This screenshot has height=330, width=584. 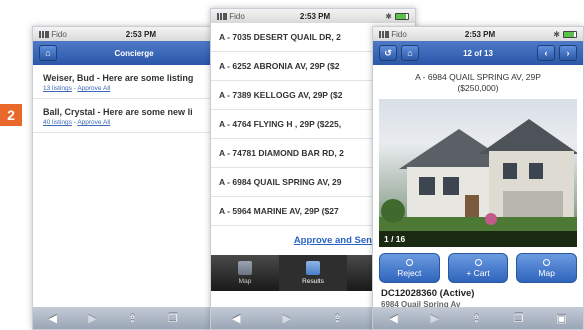 What do you see at coordinates (409, 262) in the screenshot?
I see `reject-icon` at bounding box center [409, 262].